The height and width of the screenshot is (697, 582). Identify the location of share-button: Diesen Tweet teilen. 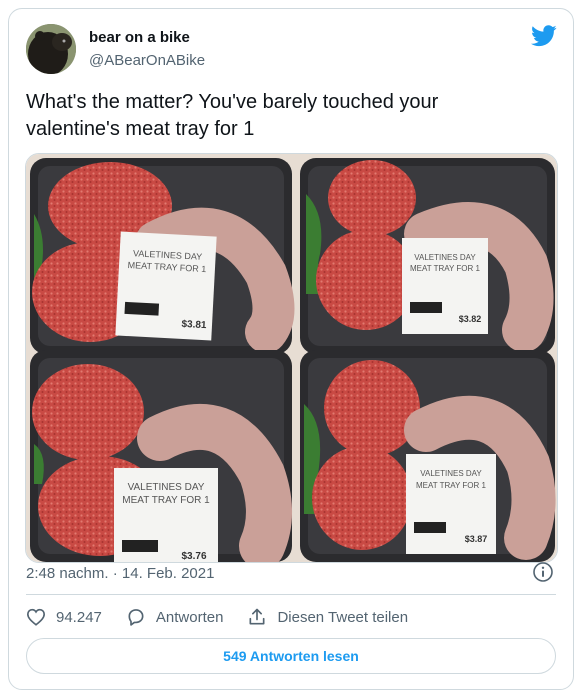
(327, 617).